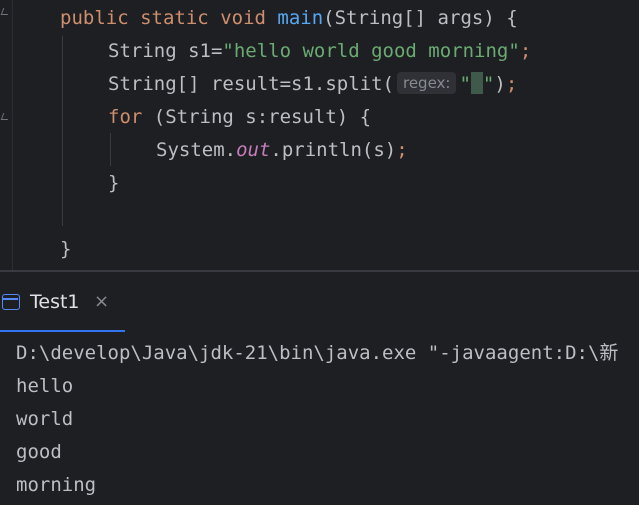 This screenshot has height=505, width=639. What do you see at coordinates (333, 150) in the screenshot?
I see `println-call: .println(s)` at bounding box center [333, 150].